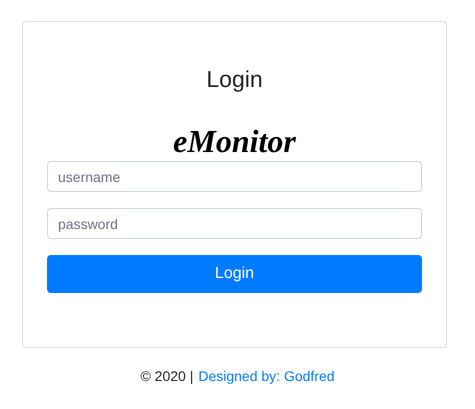 This screenshot has height=409, width=475. I want to click on card-title: Login, so click(234, 79).